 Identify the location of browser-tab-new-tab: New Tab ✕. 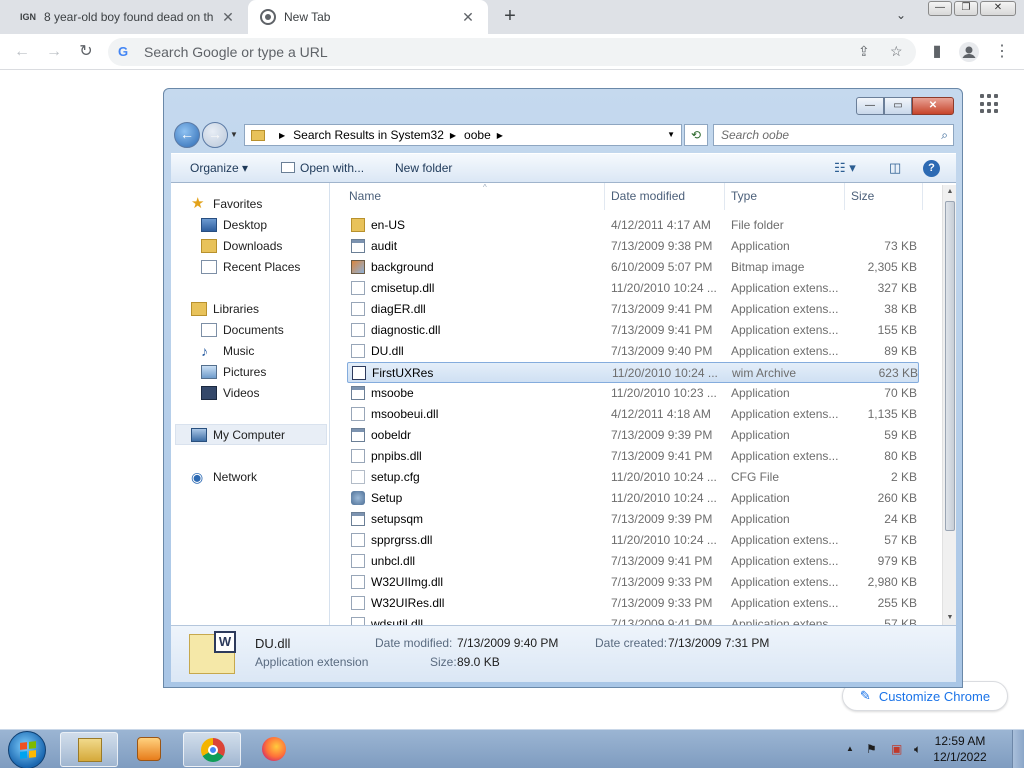
(368, 17).